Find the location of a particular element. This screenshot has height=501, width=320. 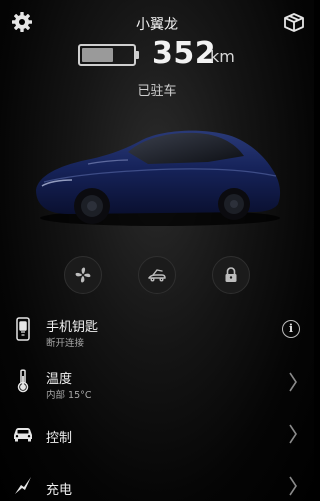

quick-actions is located at coordinates (157, 276).